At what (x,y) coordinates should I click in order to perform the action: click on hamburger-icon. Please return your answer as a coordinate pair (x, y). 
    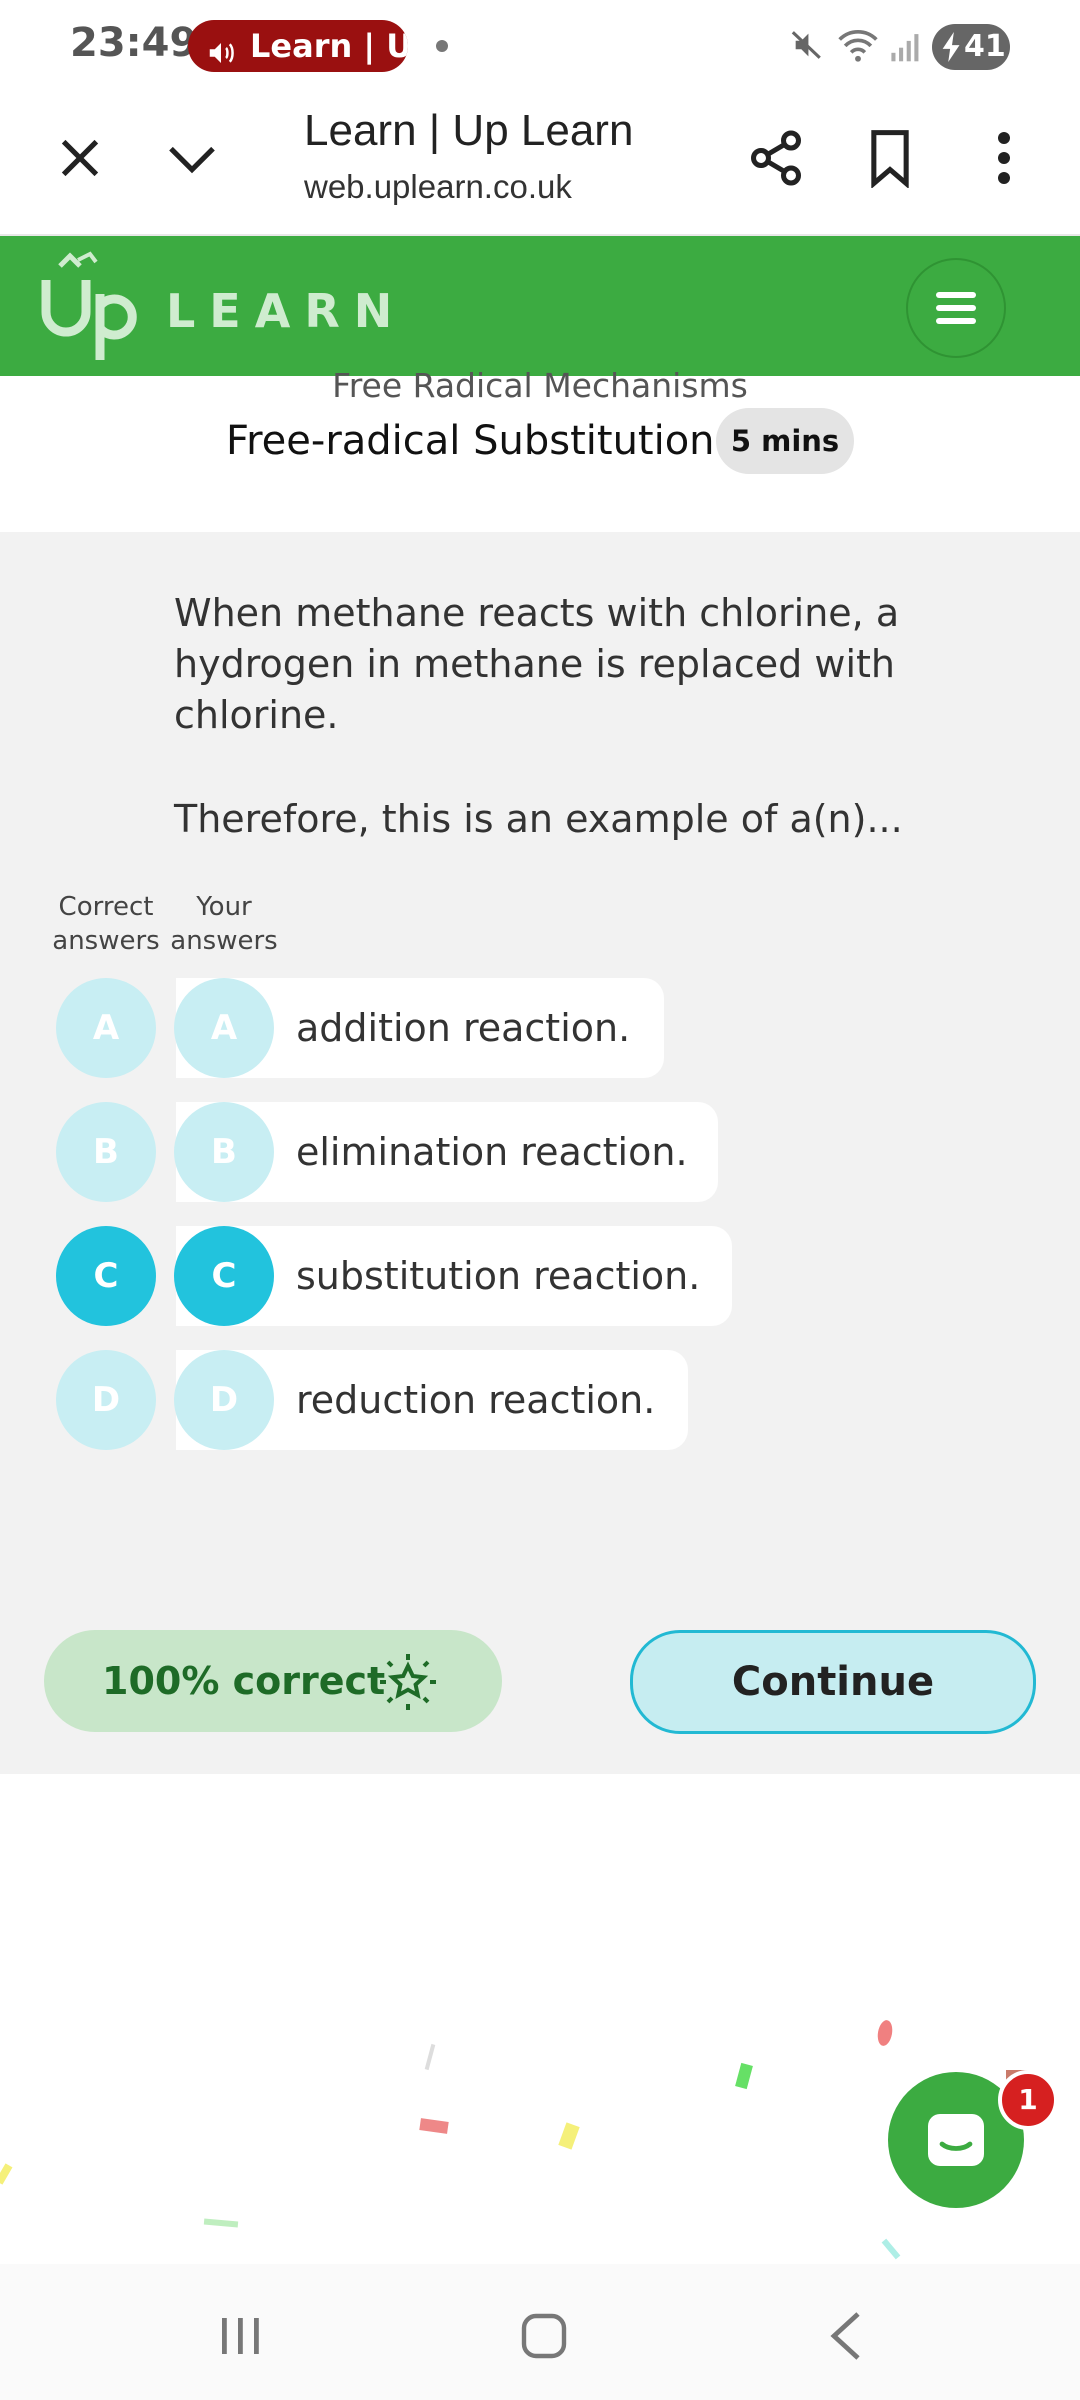
    Looking at the image, I should click on (956, 308).